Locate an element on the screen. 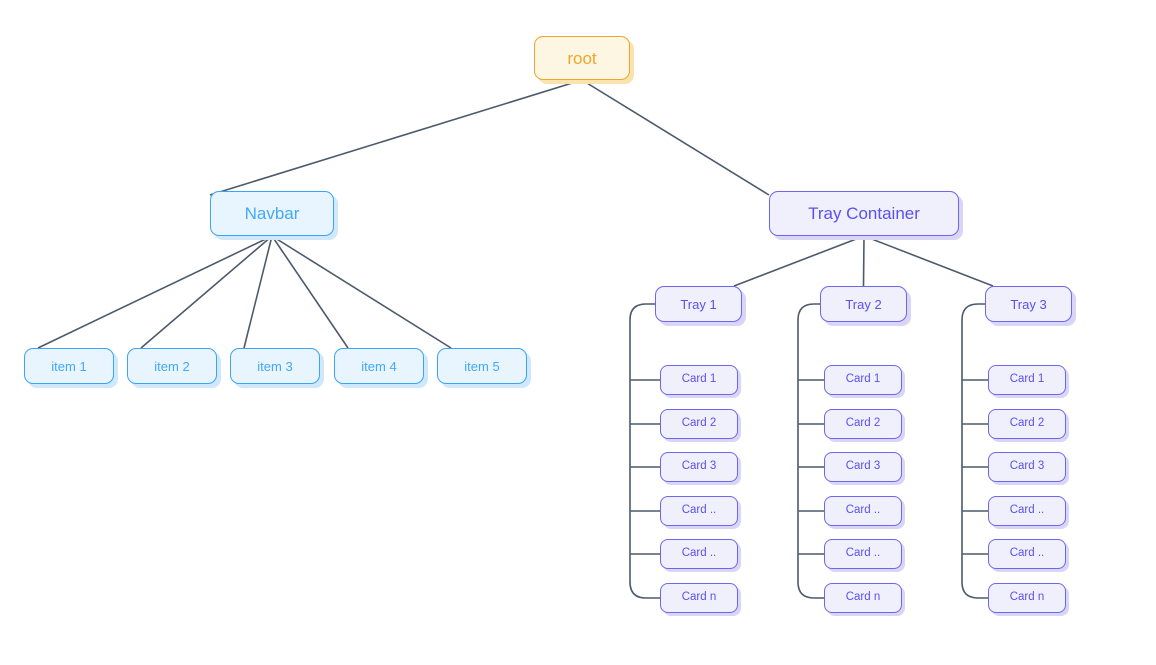  node-tray-2-card-4: Card .. is located at coordinates (863, 511).